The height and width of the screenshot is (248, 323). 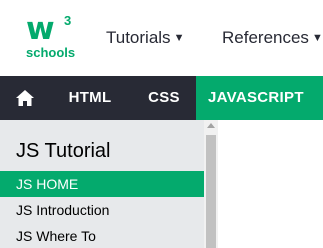 I want to click on sidebar-item-js-home: JS HOME, so click(x=102, y=184).